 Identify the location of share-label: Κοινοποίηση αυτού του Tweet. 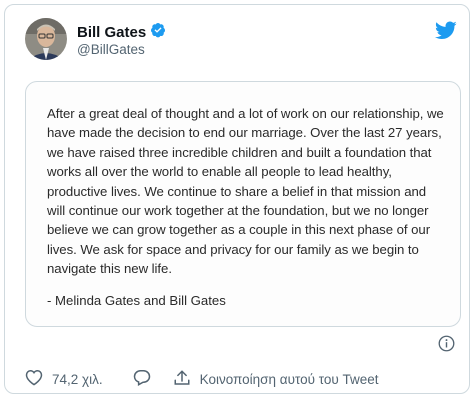
(289, 379).